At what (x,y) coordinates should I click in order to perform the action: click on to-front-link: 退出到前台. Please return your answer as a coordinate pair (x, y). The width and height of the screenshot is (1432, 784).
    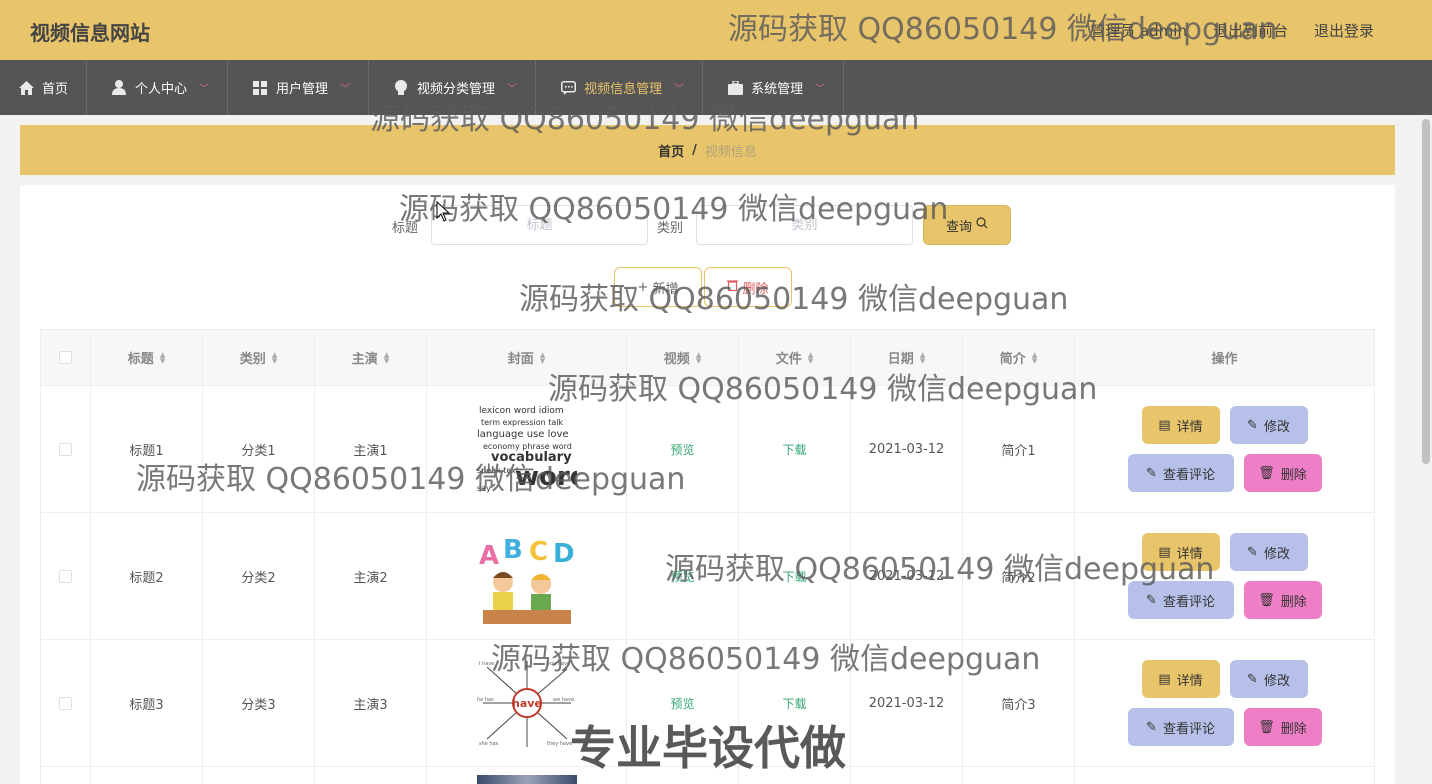
    Looking at the image, I should click on (1250, 30).